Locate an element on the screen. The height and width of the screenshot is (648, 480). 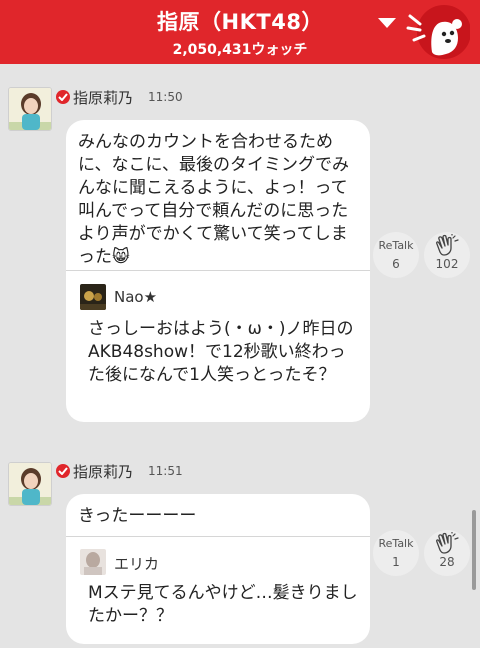
scrollbar is located at coordinates (474, 550).